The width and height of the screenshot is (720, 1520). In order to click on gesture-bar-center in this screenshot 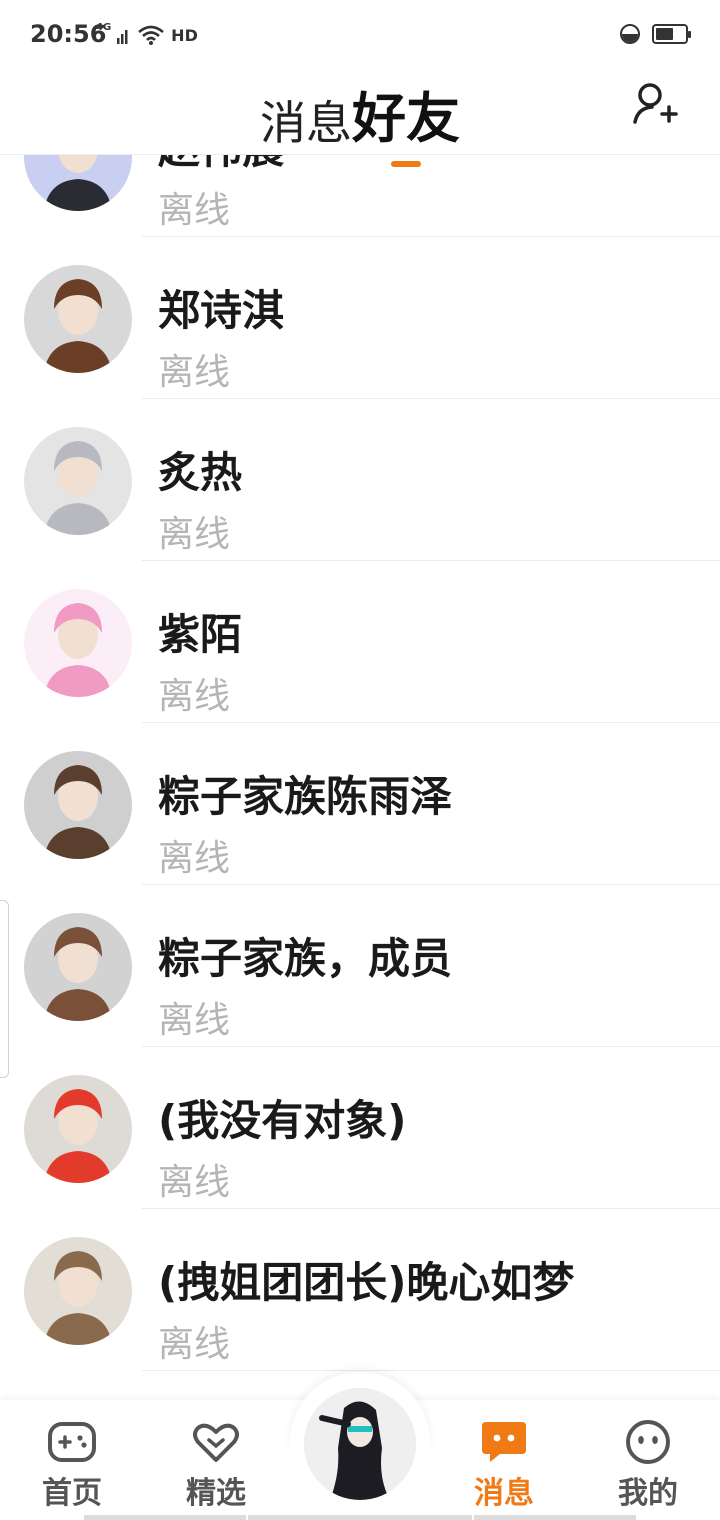, I will do `click(360, 1517)`.